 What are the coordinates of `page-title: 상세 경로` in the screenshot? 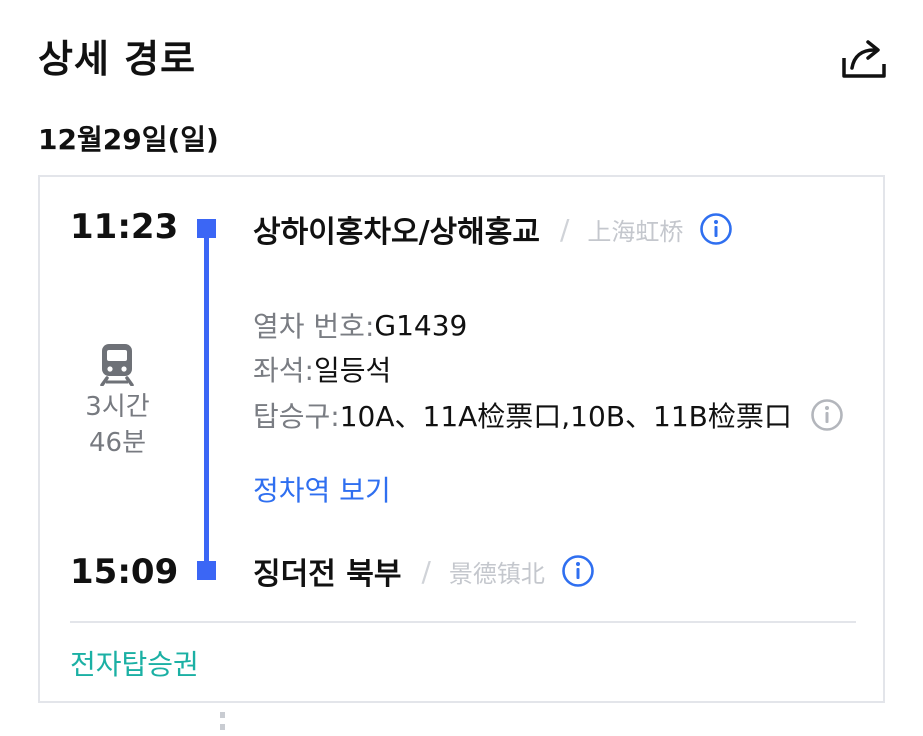 It's located at (117, 59).